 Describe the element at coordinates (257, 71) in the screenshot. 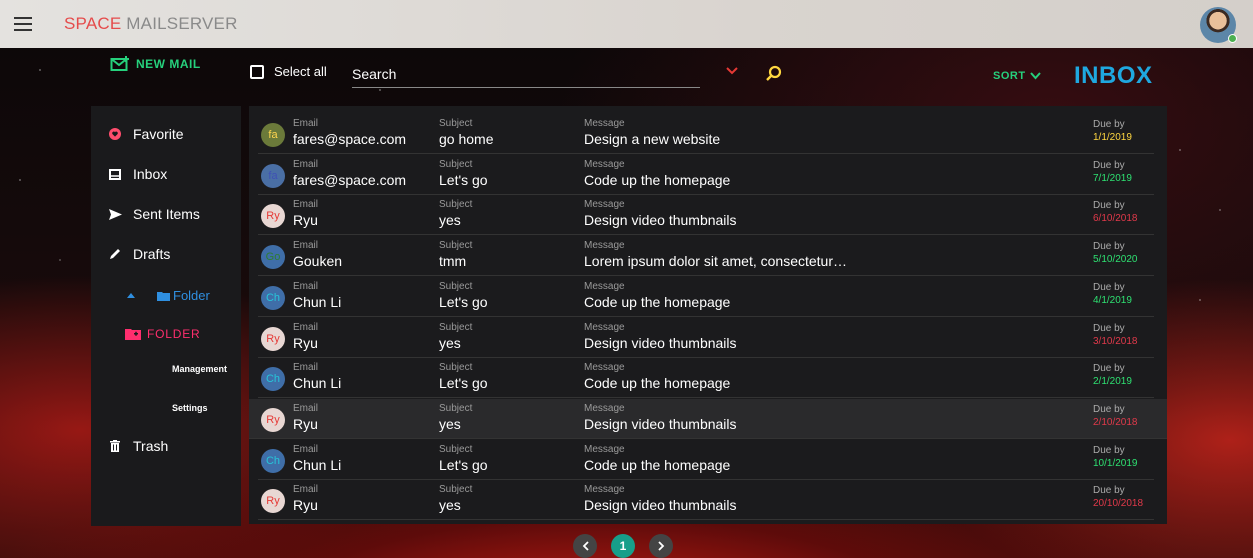

I see `select-all-checkbox` at that location.